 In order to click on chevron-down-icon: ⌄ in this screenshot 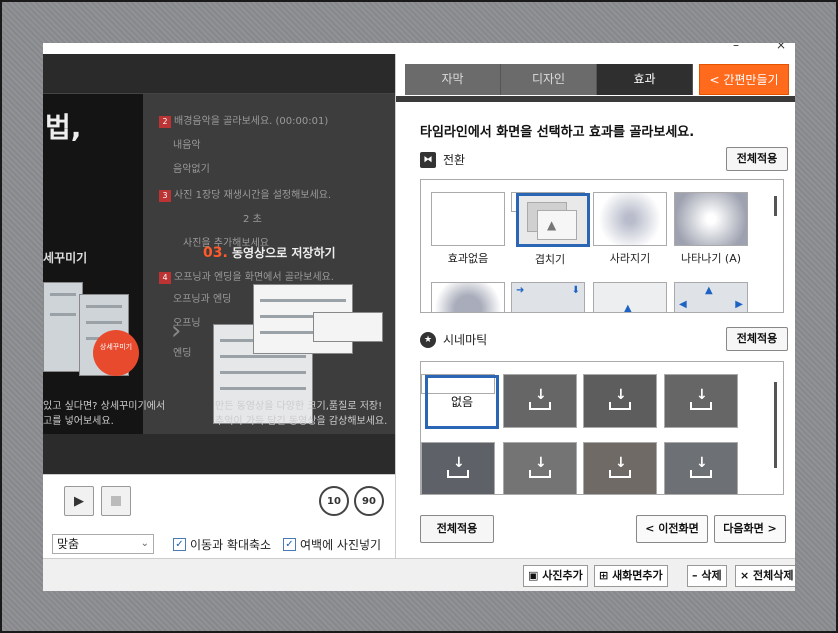, I will do `click(144, 543)`.